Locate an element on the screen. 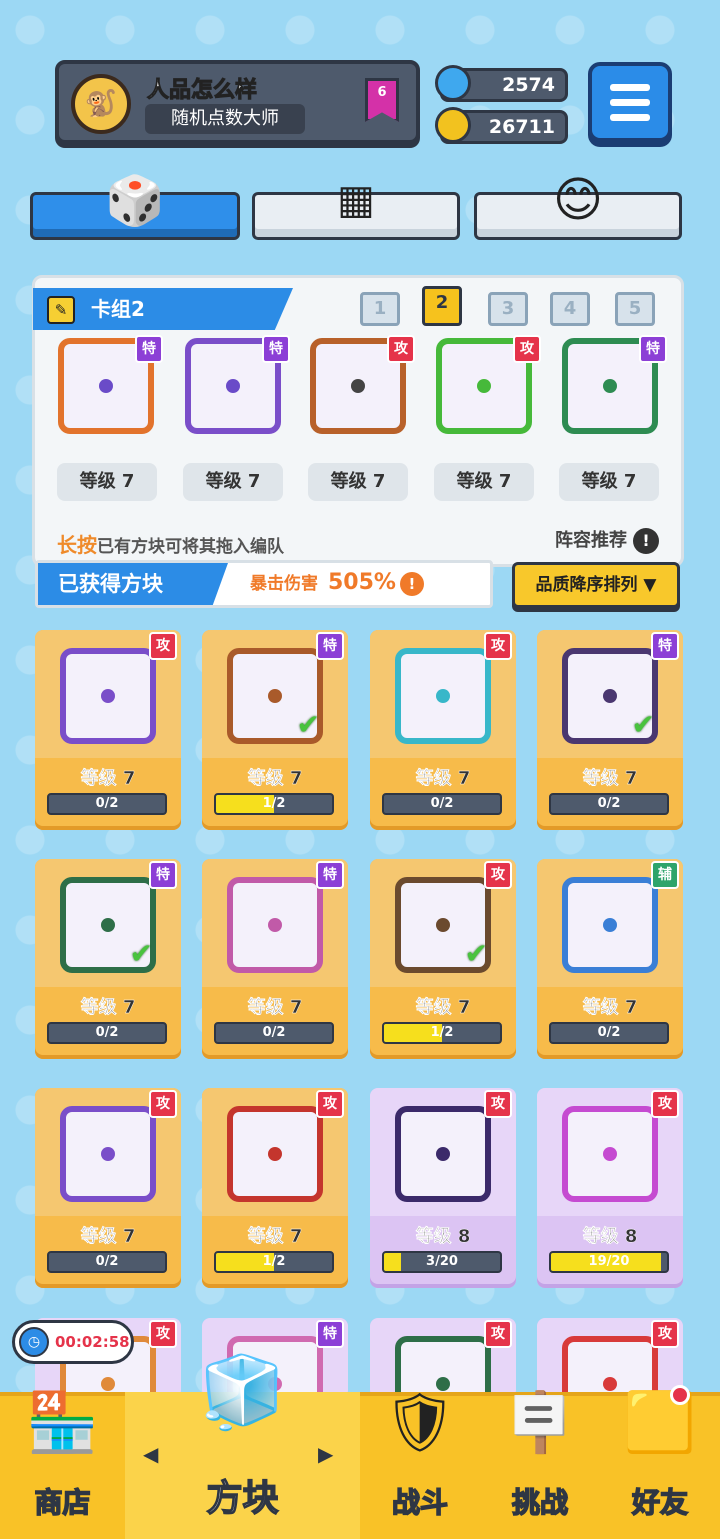  coin-icon is located at coordinates (453, 125).